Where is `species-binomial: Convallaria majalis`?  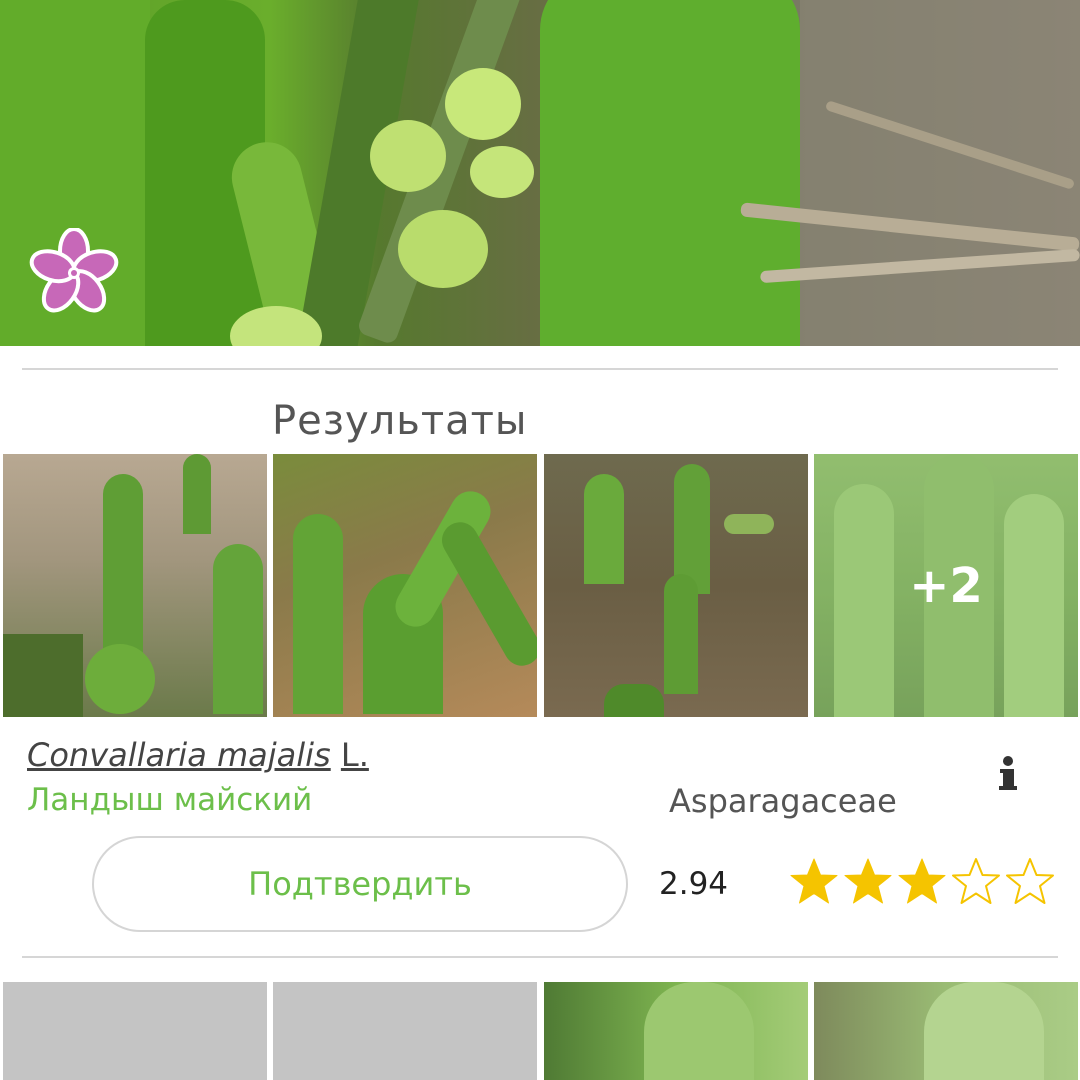
species-binomial: Convallaria majalis is located at coordinates (179, 755).